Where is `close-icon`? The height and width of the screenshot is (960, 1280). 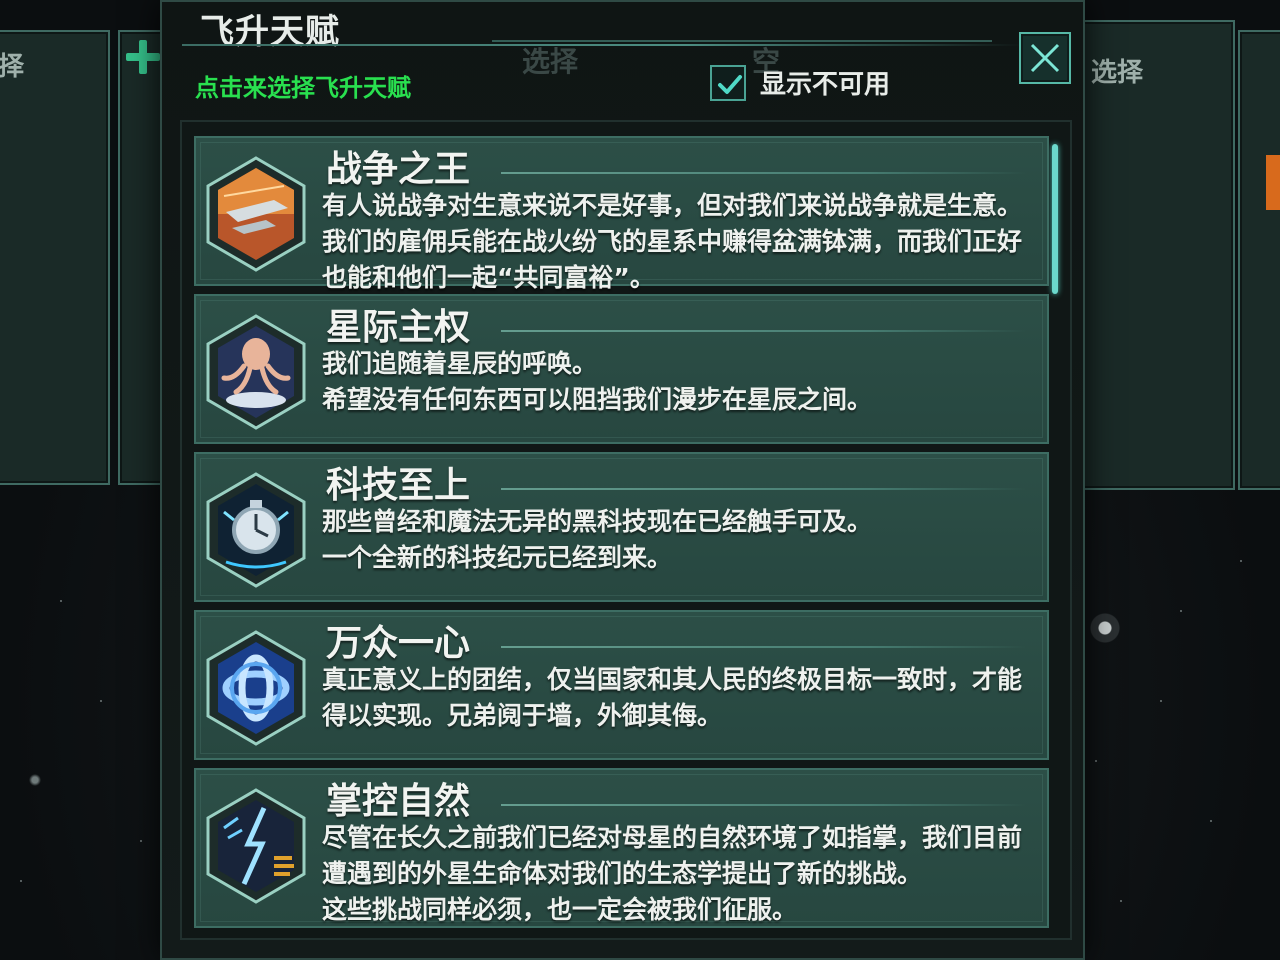
close-icon is located at coordinates (1045, 58).